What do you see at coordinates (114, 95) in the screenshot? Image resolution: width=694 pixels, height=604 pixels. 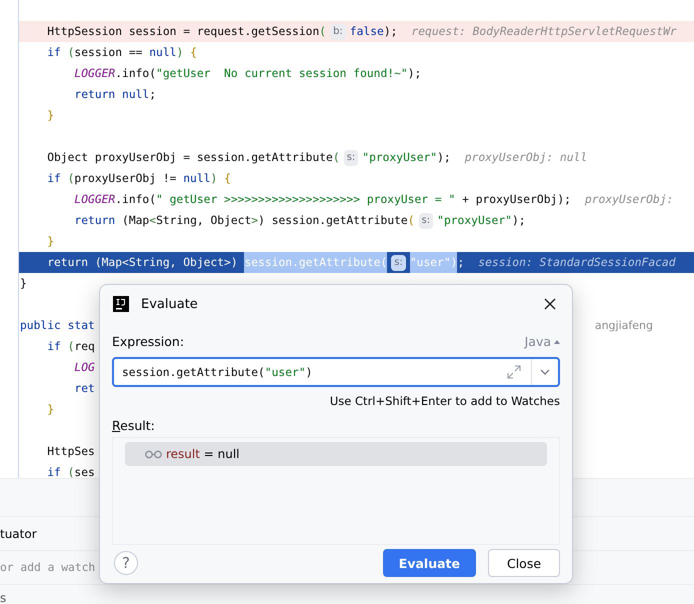 I see `code-text: return null;` at bounding box center [114, 95].